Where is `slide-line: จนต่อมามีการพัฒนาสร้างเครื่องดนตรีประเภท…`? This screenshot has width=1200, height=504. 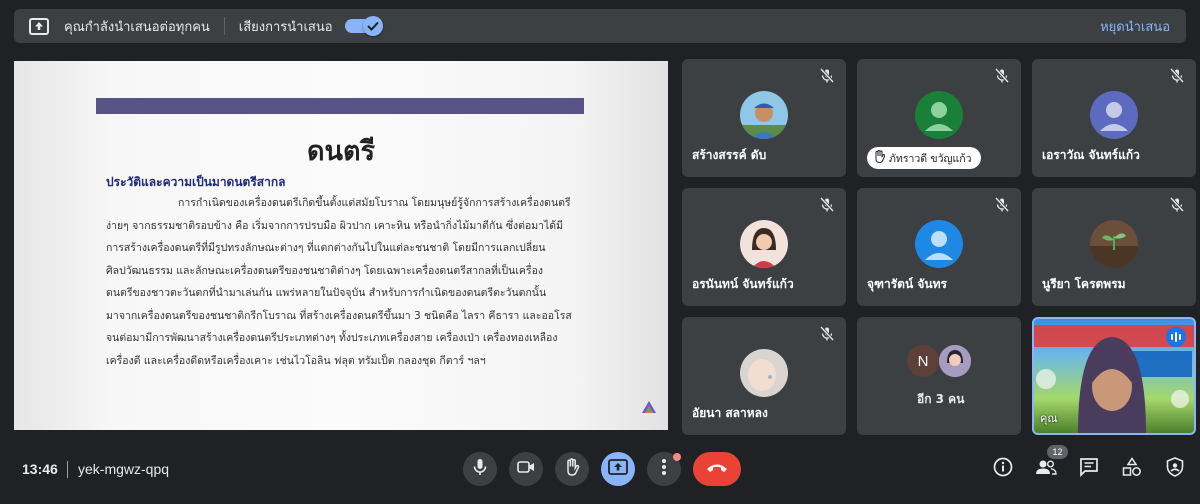
slide-line: จนต่อมามีการพัฒนาสร้างเครื่องดนตรีประเภท… is located at coordinates (332, 338).